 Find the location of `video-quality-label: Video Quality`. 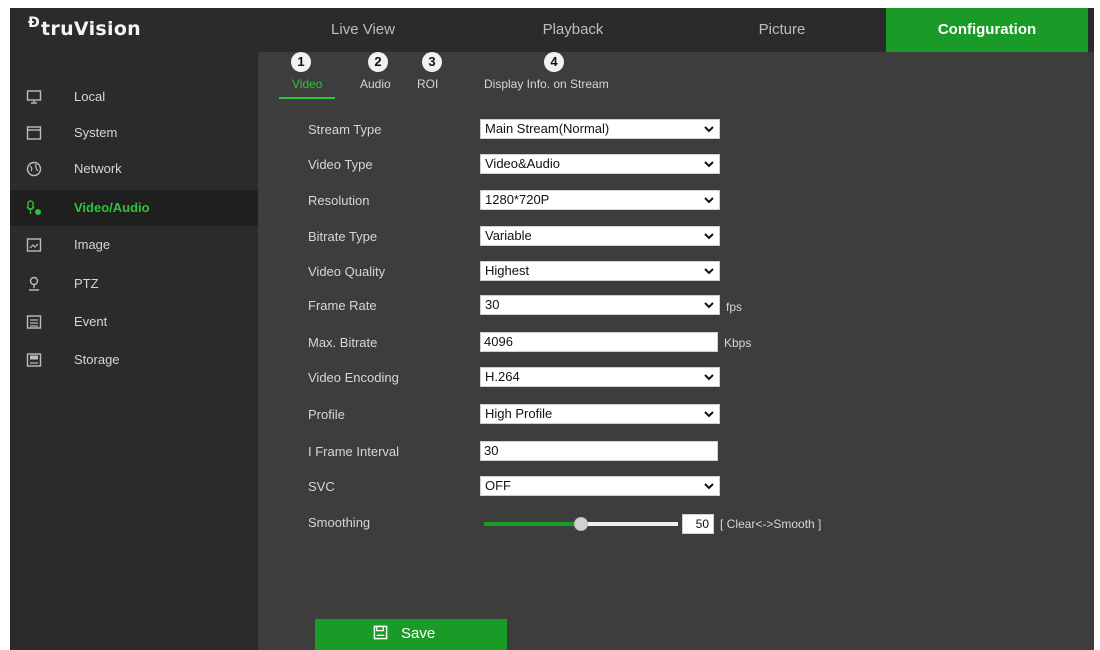

video-quality-label: Video Quality is located at coordinates (347, 271).